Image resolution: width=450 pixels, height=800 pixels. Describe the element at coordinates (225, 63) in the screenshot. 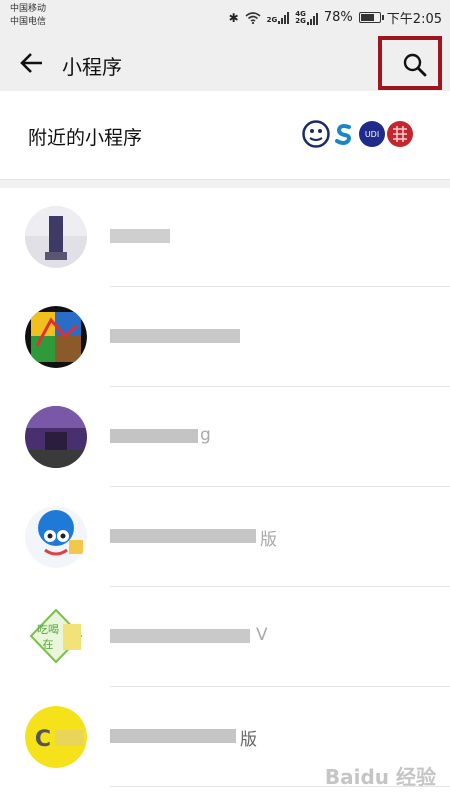

I see `app-header: 小程序` at that location.